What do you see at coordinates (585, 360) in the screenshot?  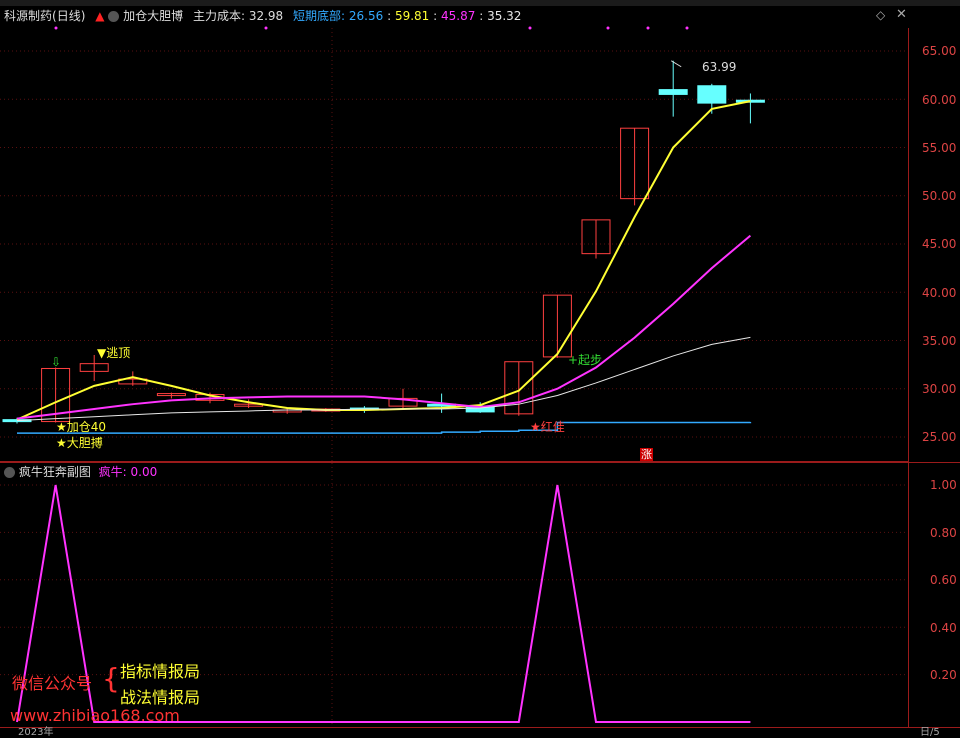 I see `start-step-label: +起步` at bounding box center [585, 360].